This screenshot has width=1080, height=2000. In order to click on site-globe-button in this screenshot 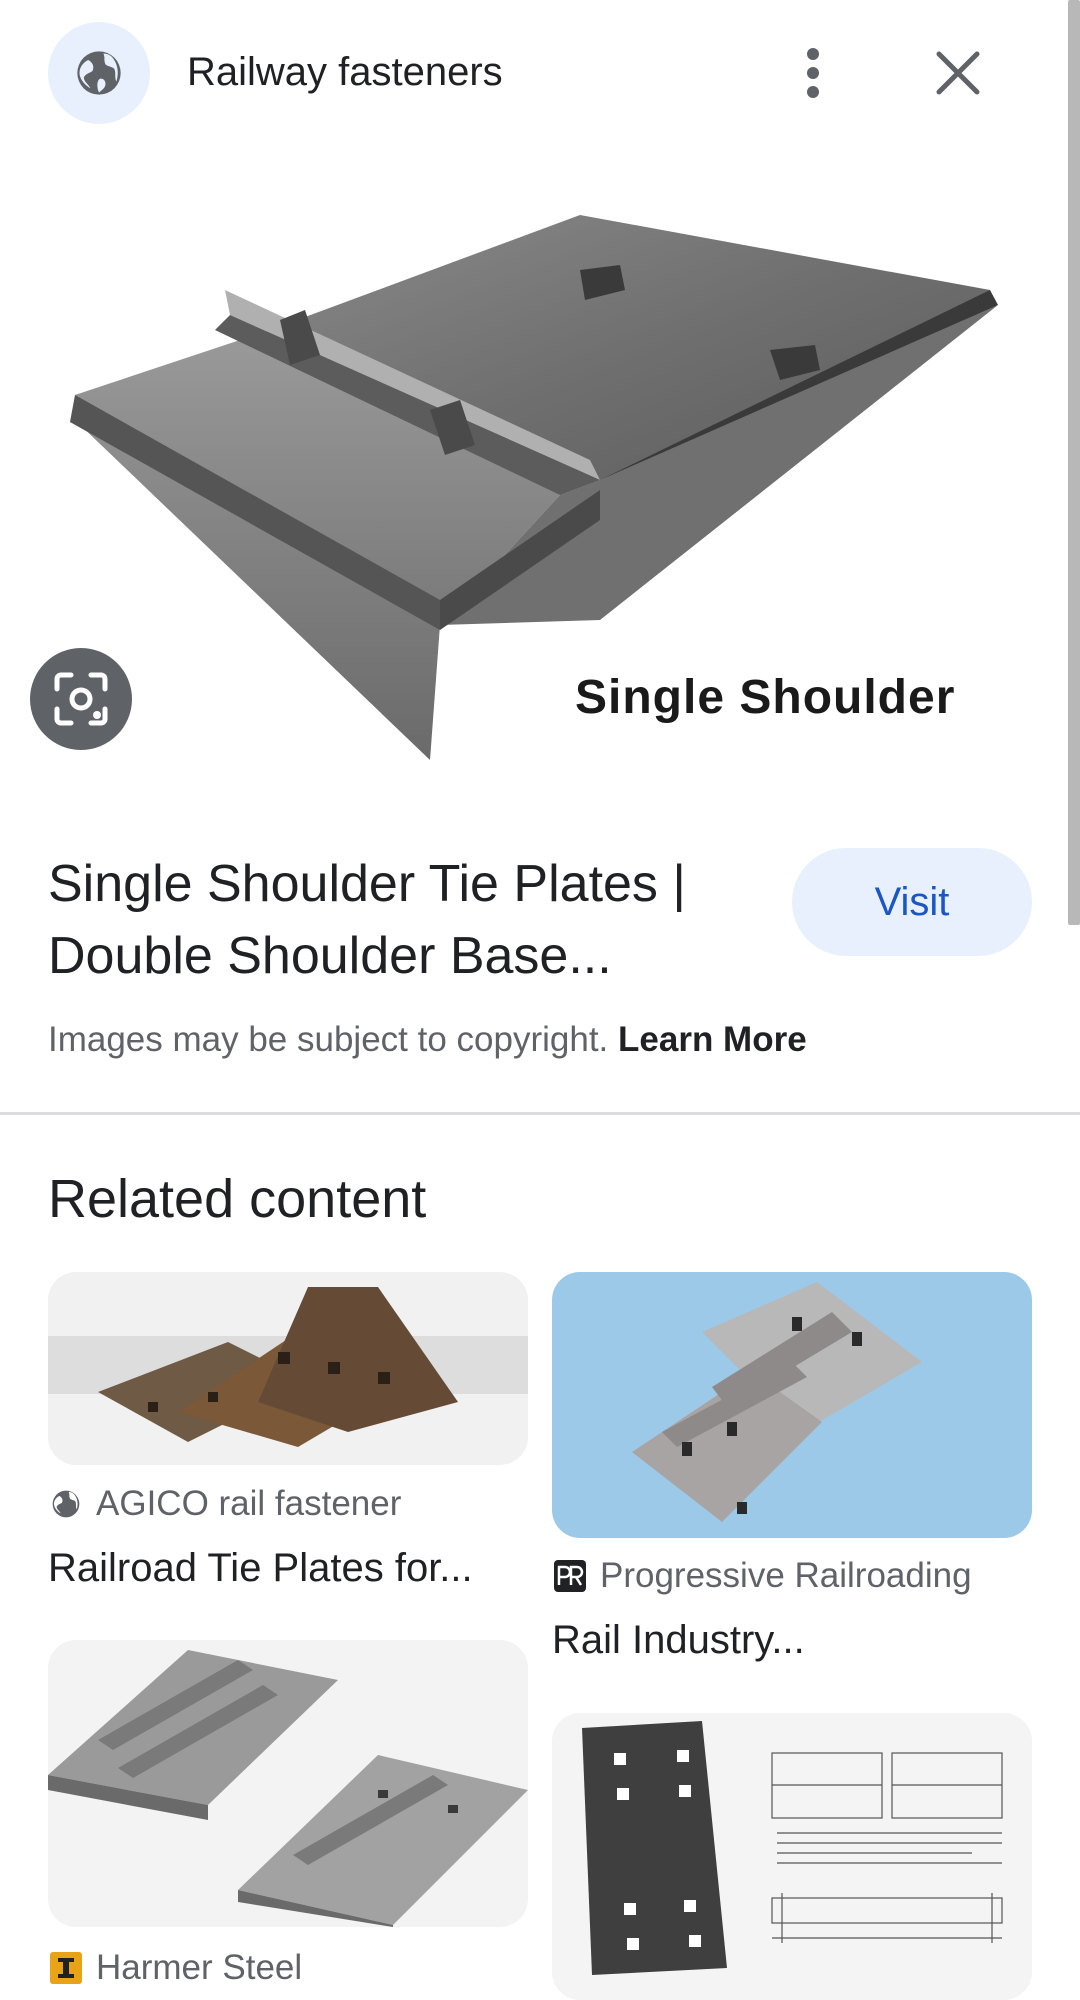, I will do `click(99, 73)`.